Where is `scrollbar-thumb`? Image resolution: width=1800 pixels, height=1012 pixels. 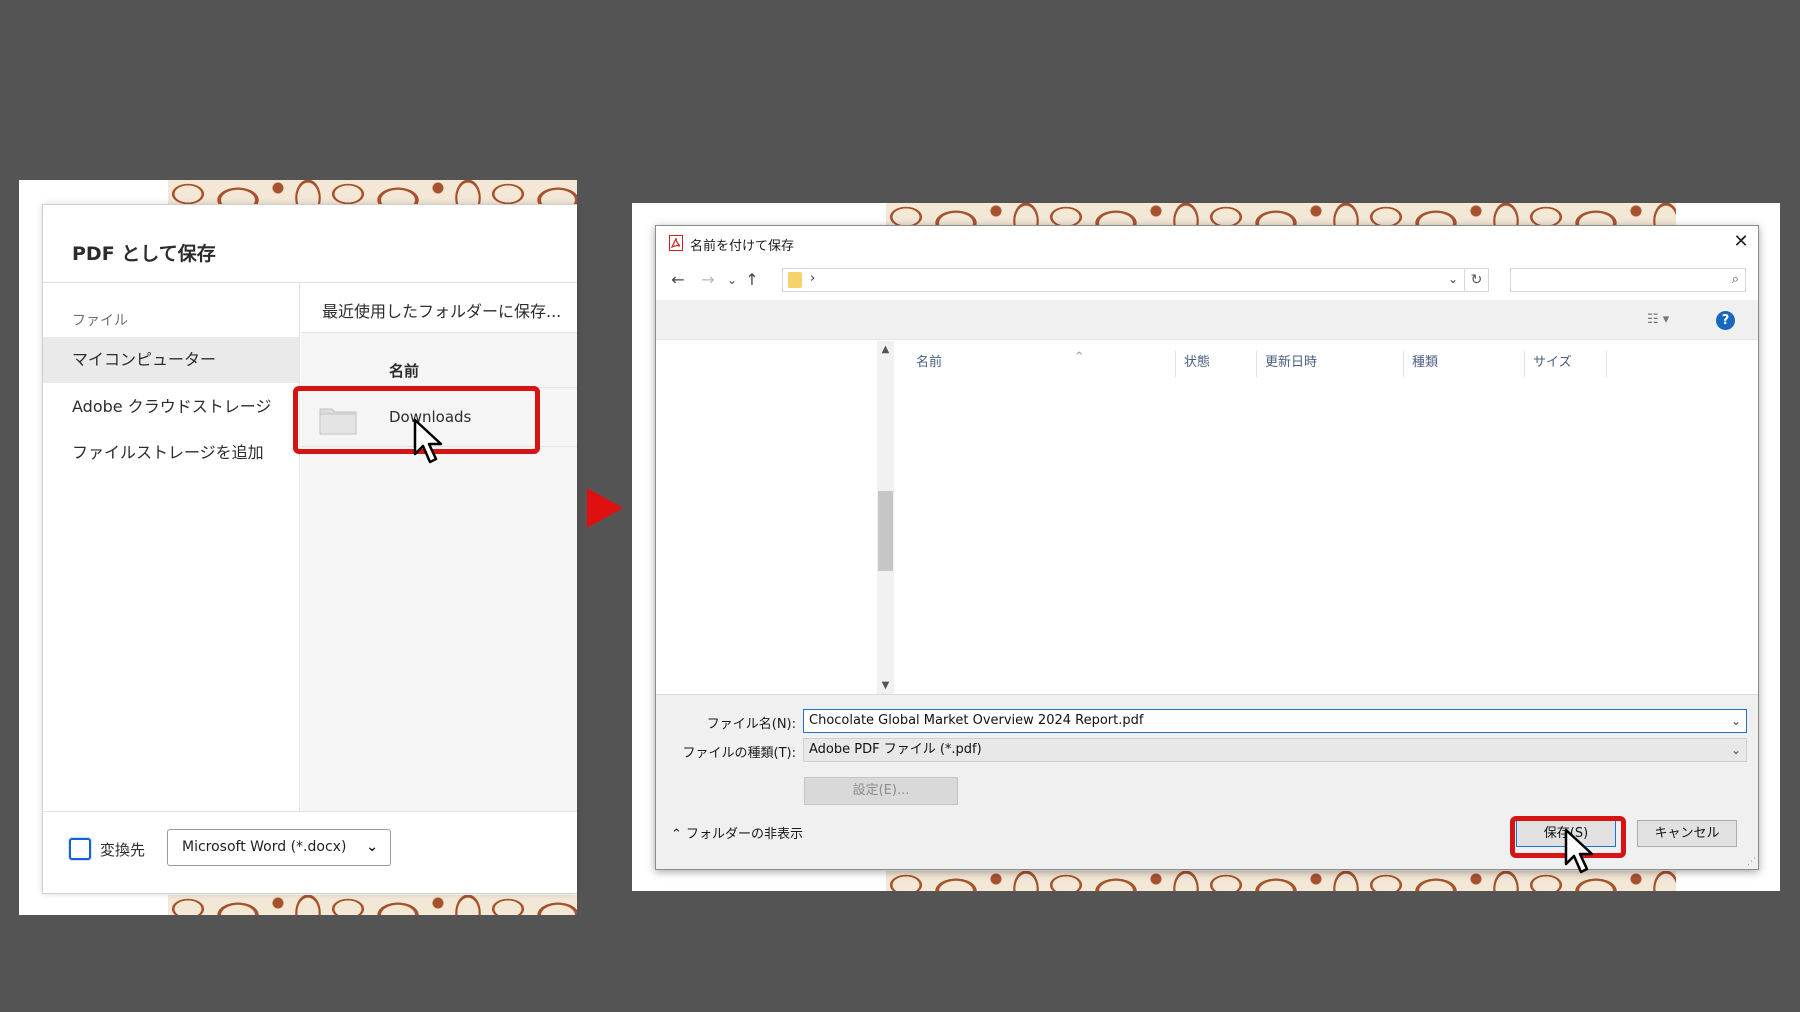 scrollbar-thumb is located at coordinates (885, 531).